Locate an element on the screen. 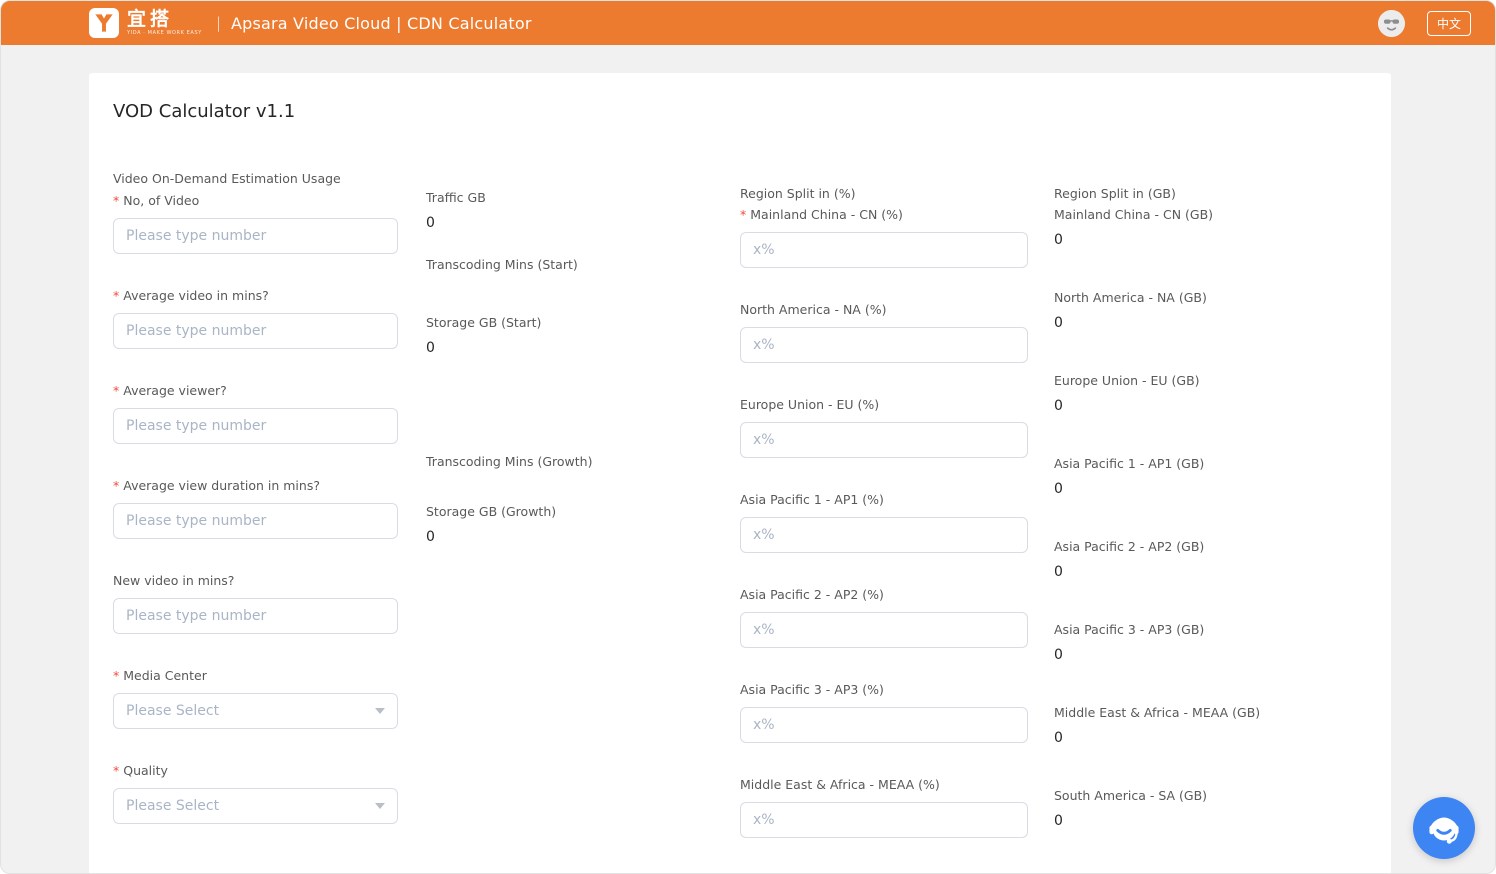 This screenshot has height=874, width=1496. form-field: * Average view duration in mins? is located at coordinates (269, 508).